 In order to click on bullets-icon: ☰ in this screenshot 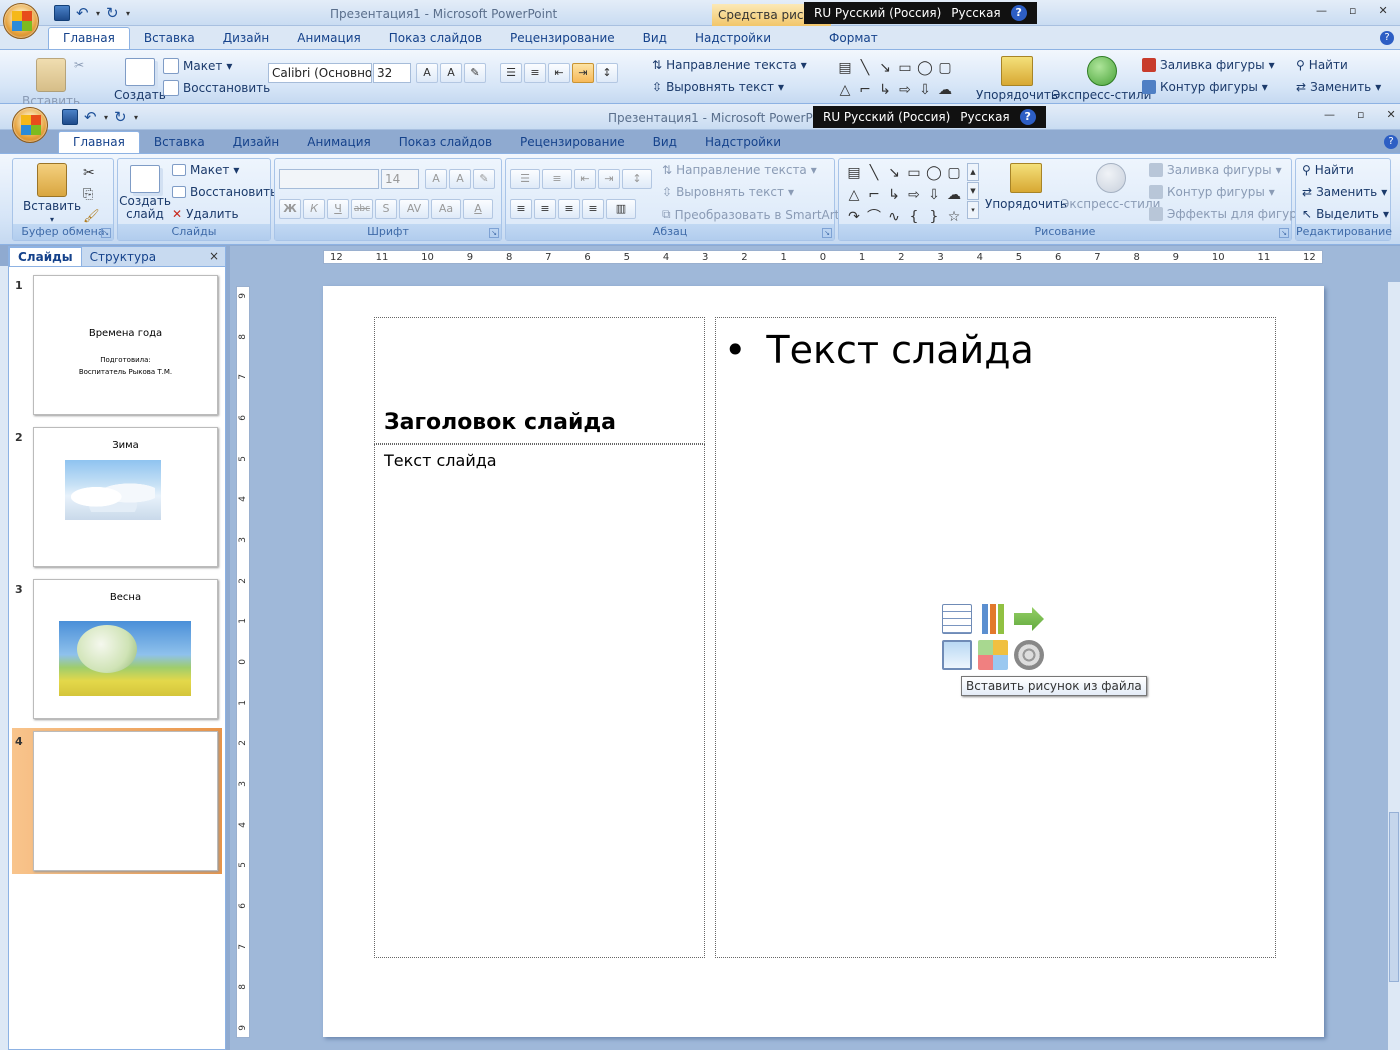, I will do `click(511, 73)`.